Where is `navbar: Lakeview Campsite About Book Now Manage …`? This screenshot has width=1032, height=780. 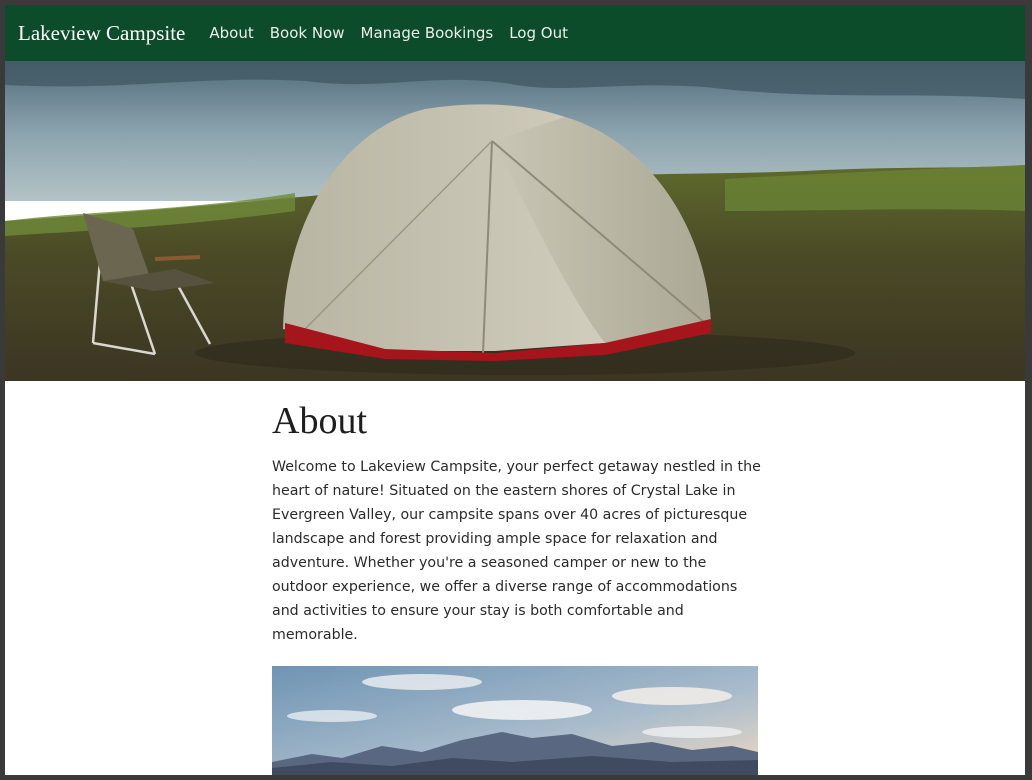
navbar: Lakeview Campsite About Book Now Manage … is located at coordinates (515, 33).